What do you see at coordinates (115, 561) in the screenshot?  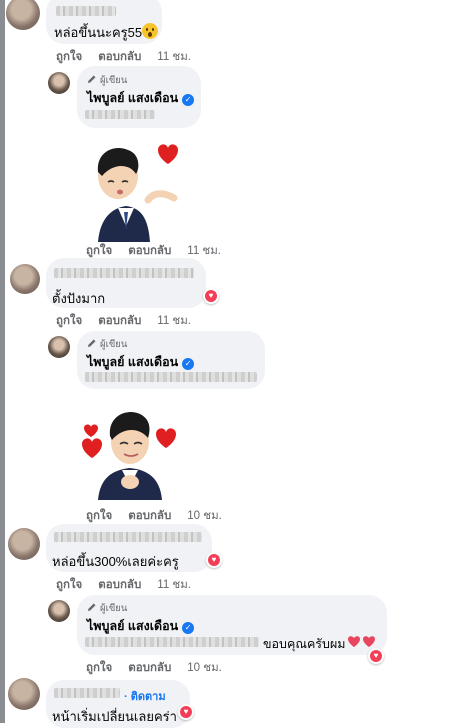 I see `comment-text: หล่อขึ้น300%เลยค่ะครู` at bounding box center [115, 561].